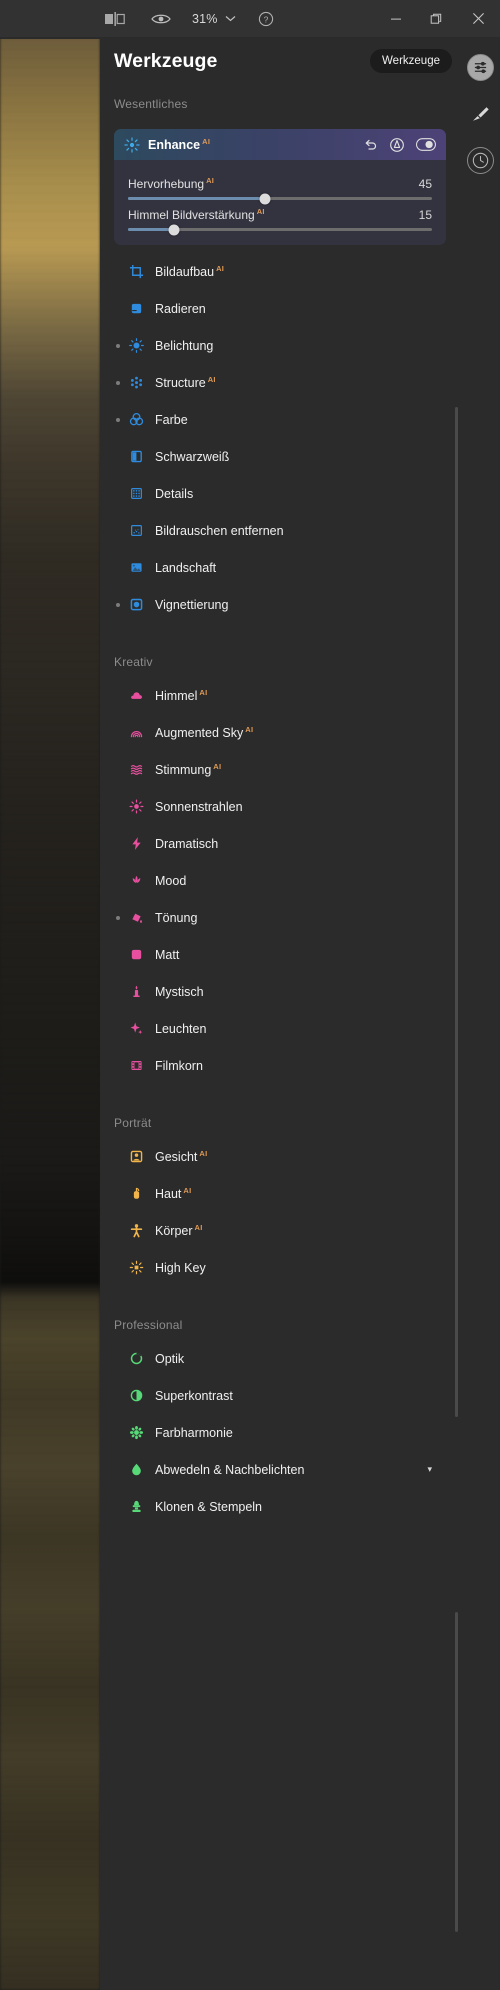  I want to click on tool-row: Himmel AI, so click(280, 695).